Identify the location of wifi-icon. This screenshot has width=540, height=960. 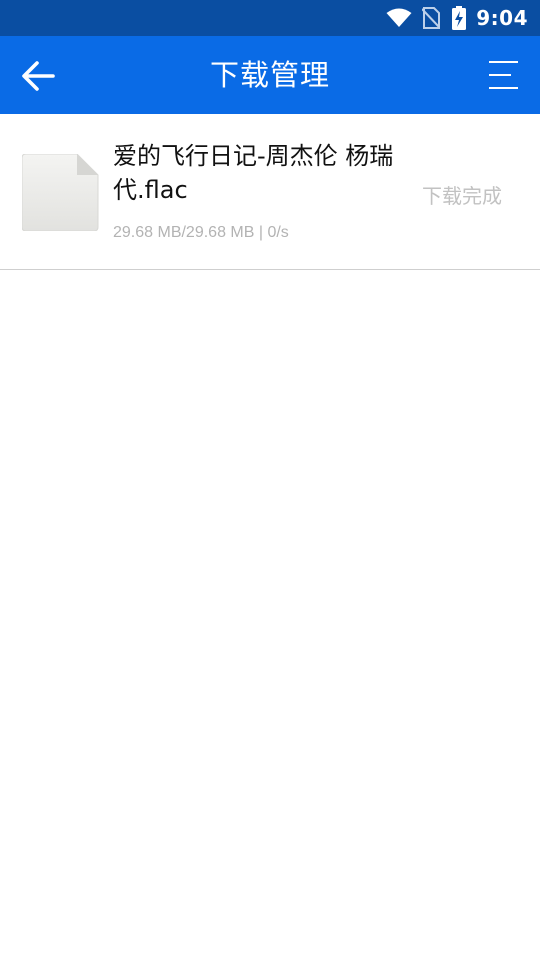
(399, 18).